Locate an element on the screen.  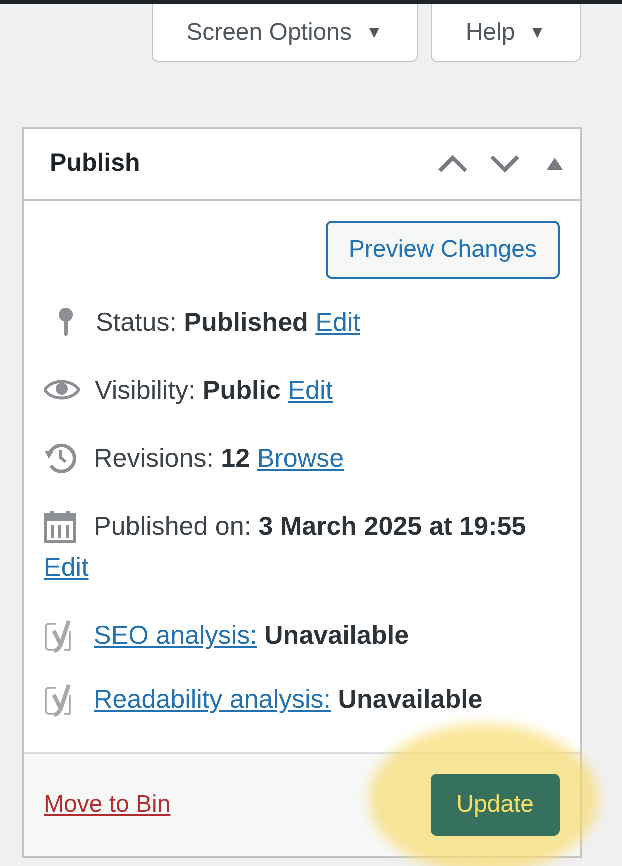
collapse-toggle-icon is located at coordinates (555, 164).